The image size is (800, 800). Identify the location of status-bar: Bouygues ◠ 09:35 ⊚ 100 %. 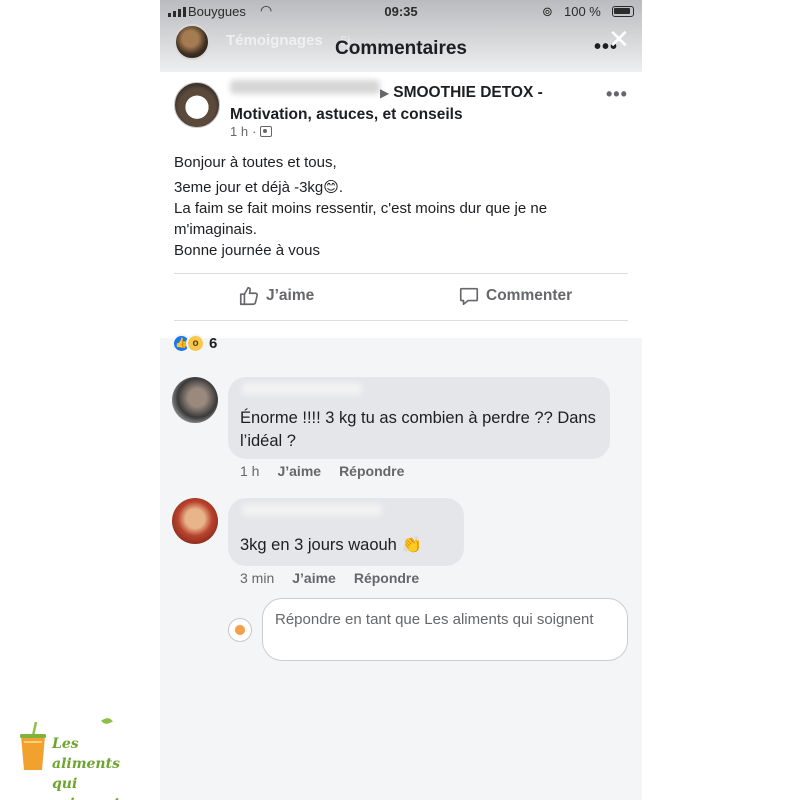
(401, 12).